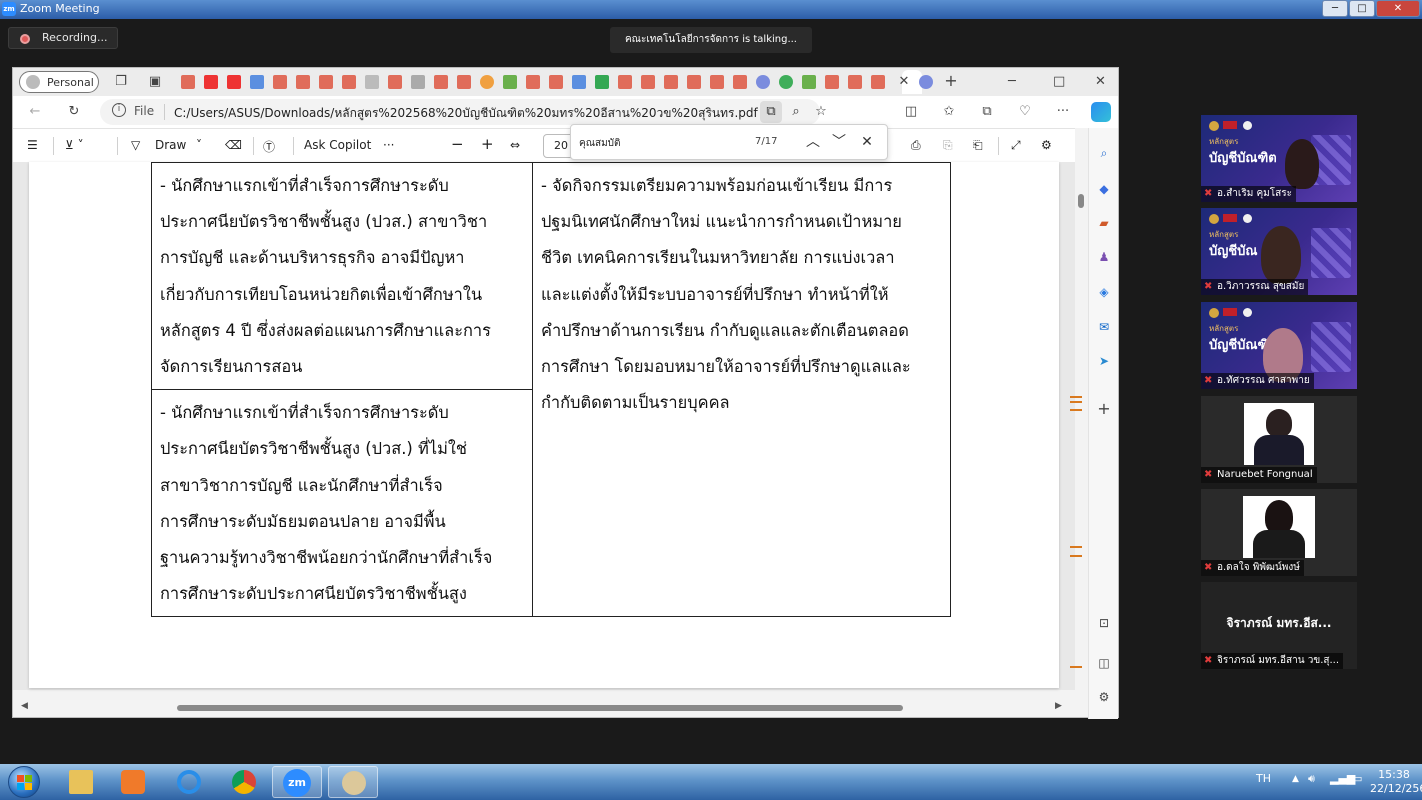  Describe the element at coordinates (1279, 439) in the screenshot. I see `participant-tile: ✖ Naruebet Fongnual` at that location.